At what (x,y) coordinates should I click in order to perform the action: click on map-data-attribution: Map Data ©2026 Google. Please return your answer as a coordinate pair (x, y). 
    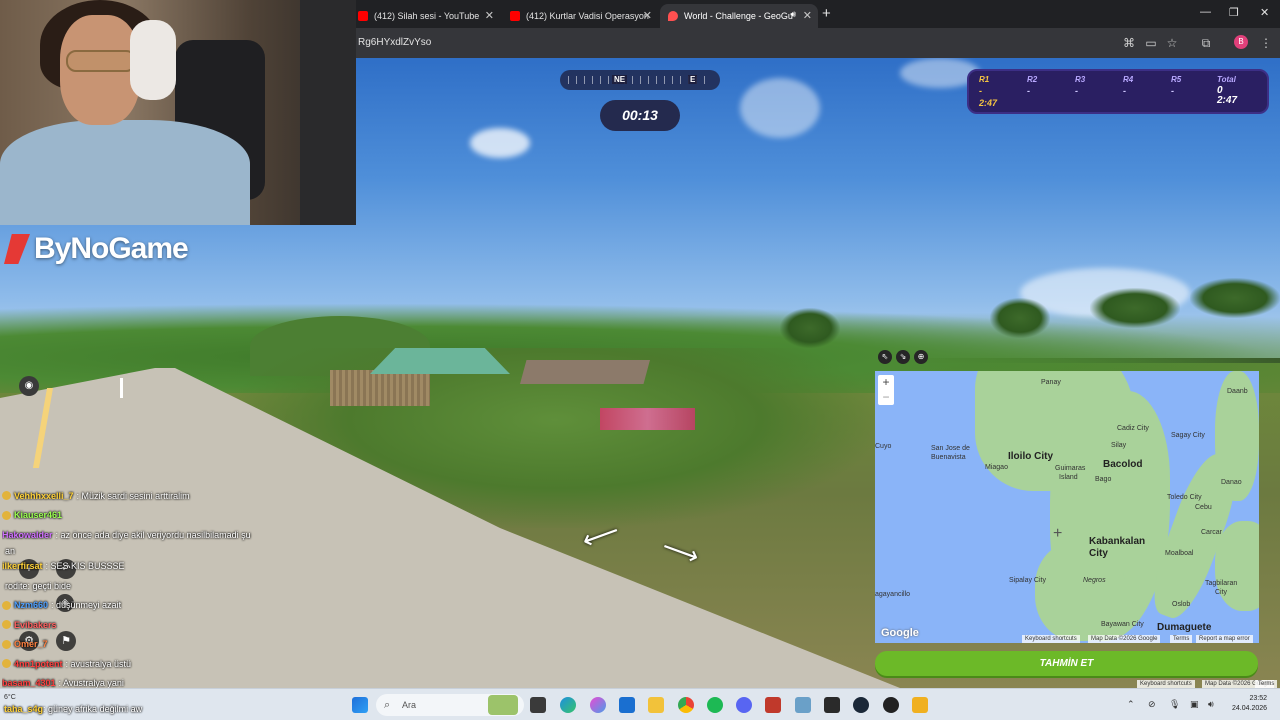
    Looking at the image, I should click on (1124, 639).